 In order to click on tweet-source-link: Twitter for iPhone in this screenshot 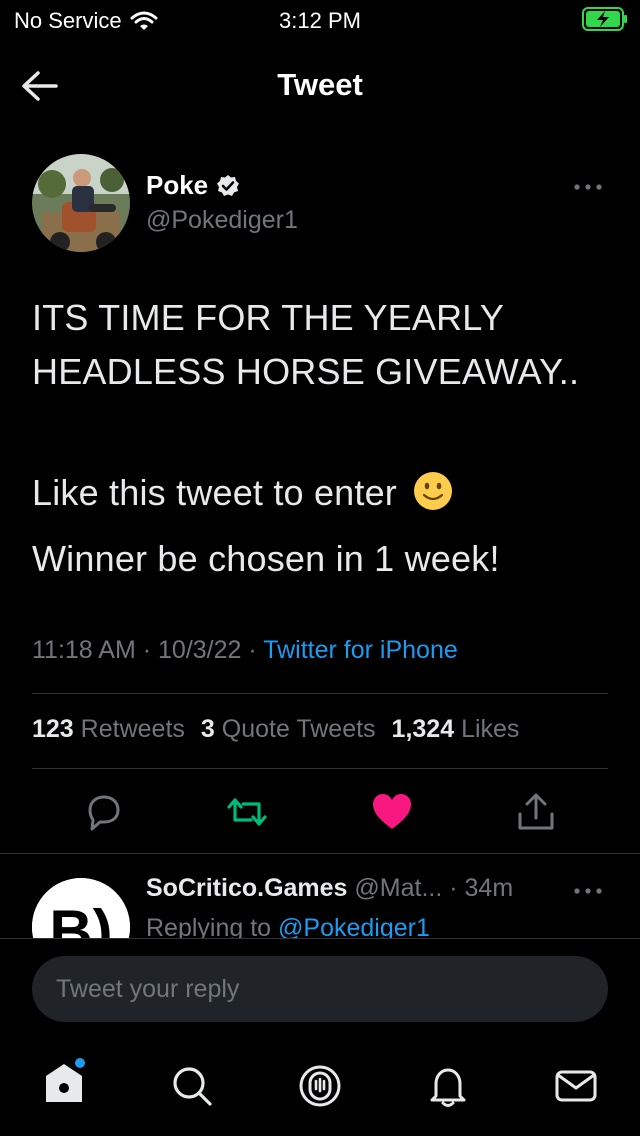, I will do `click(360, 650)`.